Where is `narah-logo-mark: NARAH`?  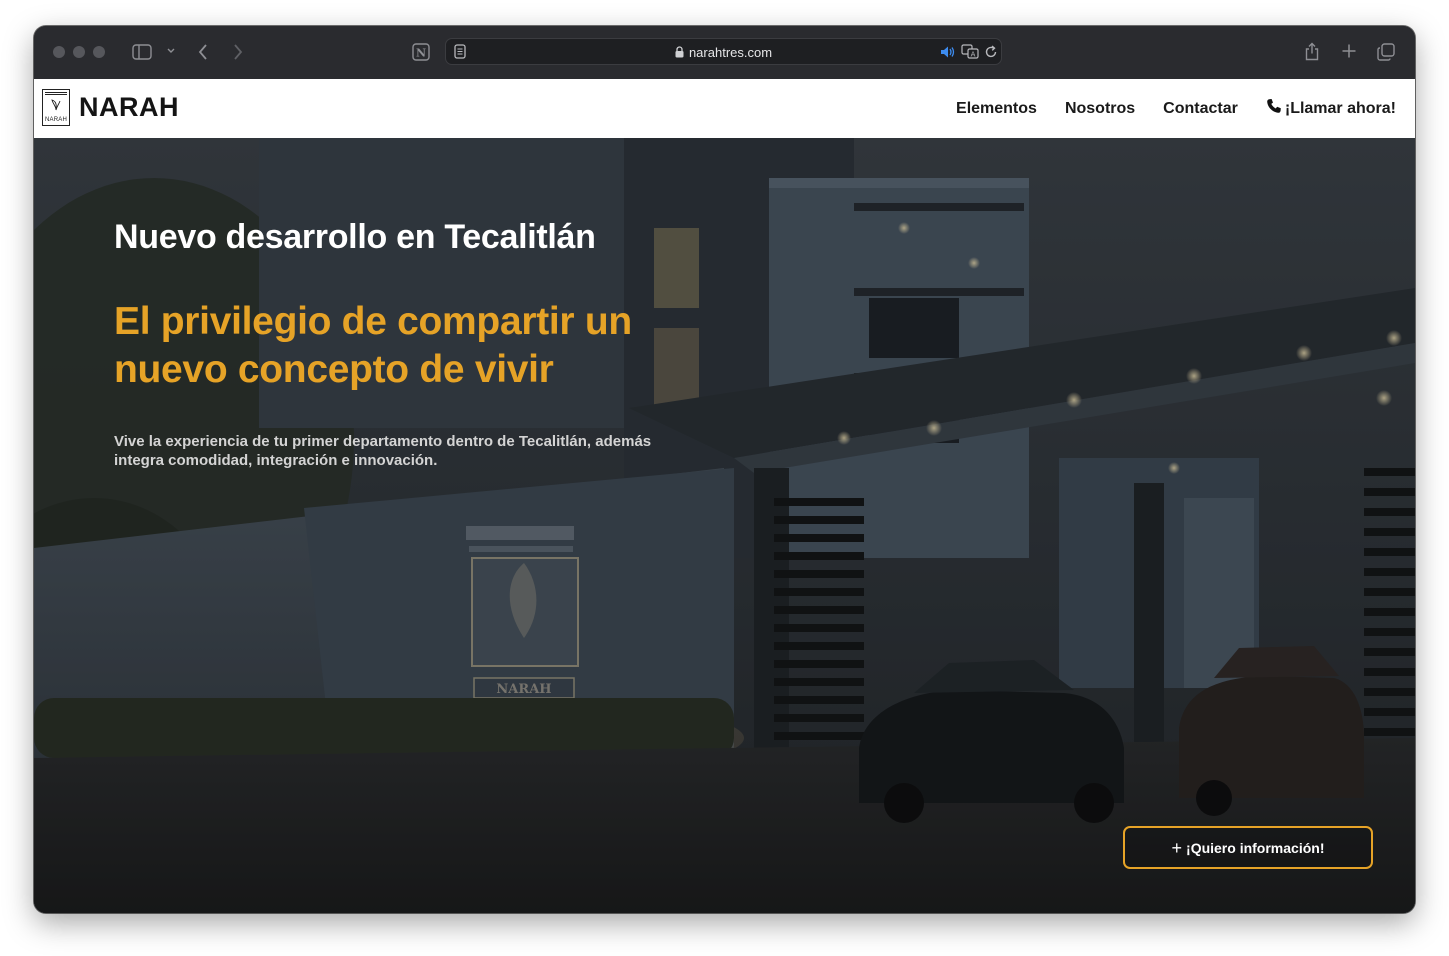 narah-logo-mark: NARAH is located at coordinates (56, 107).